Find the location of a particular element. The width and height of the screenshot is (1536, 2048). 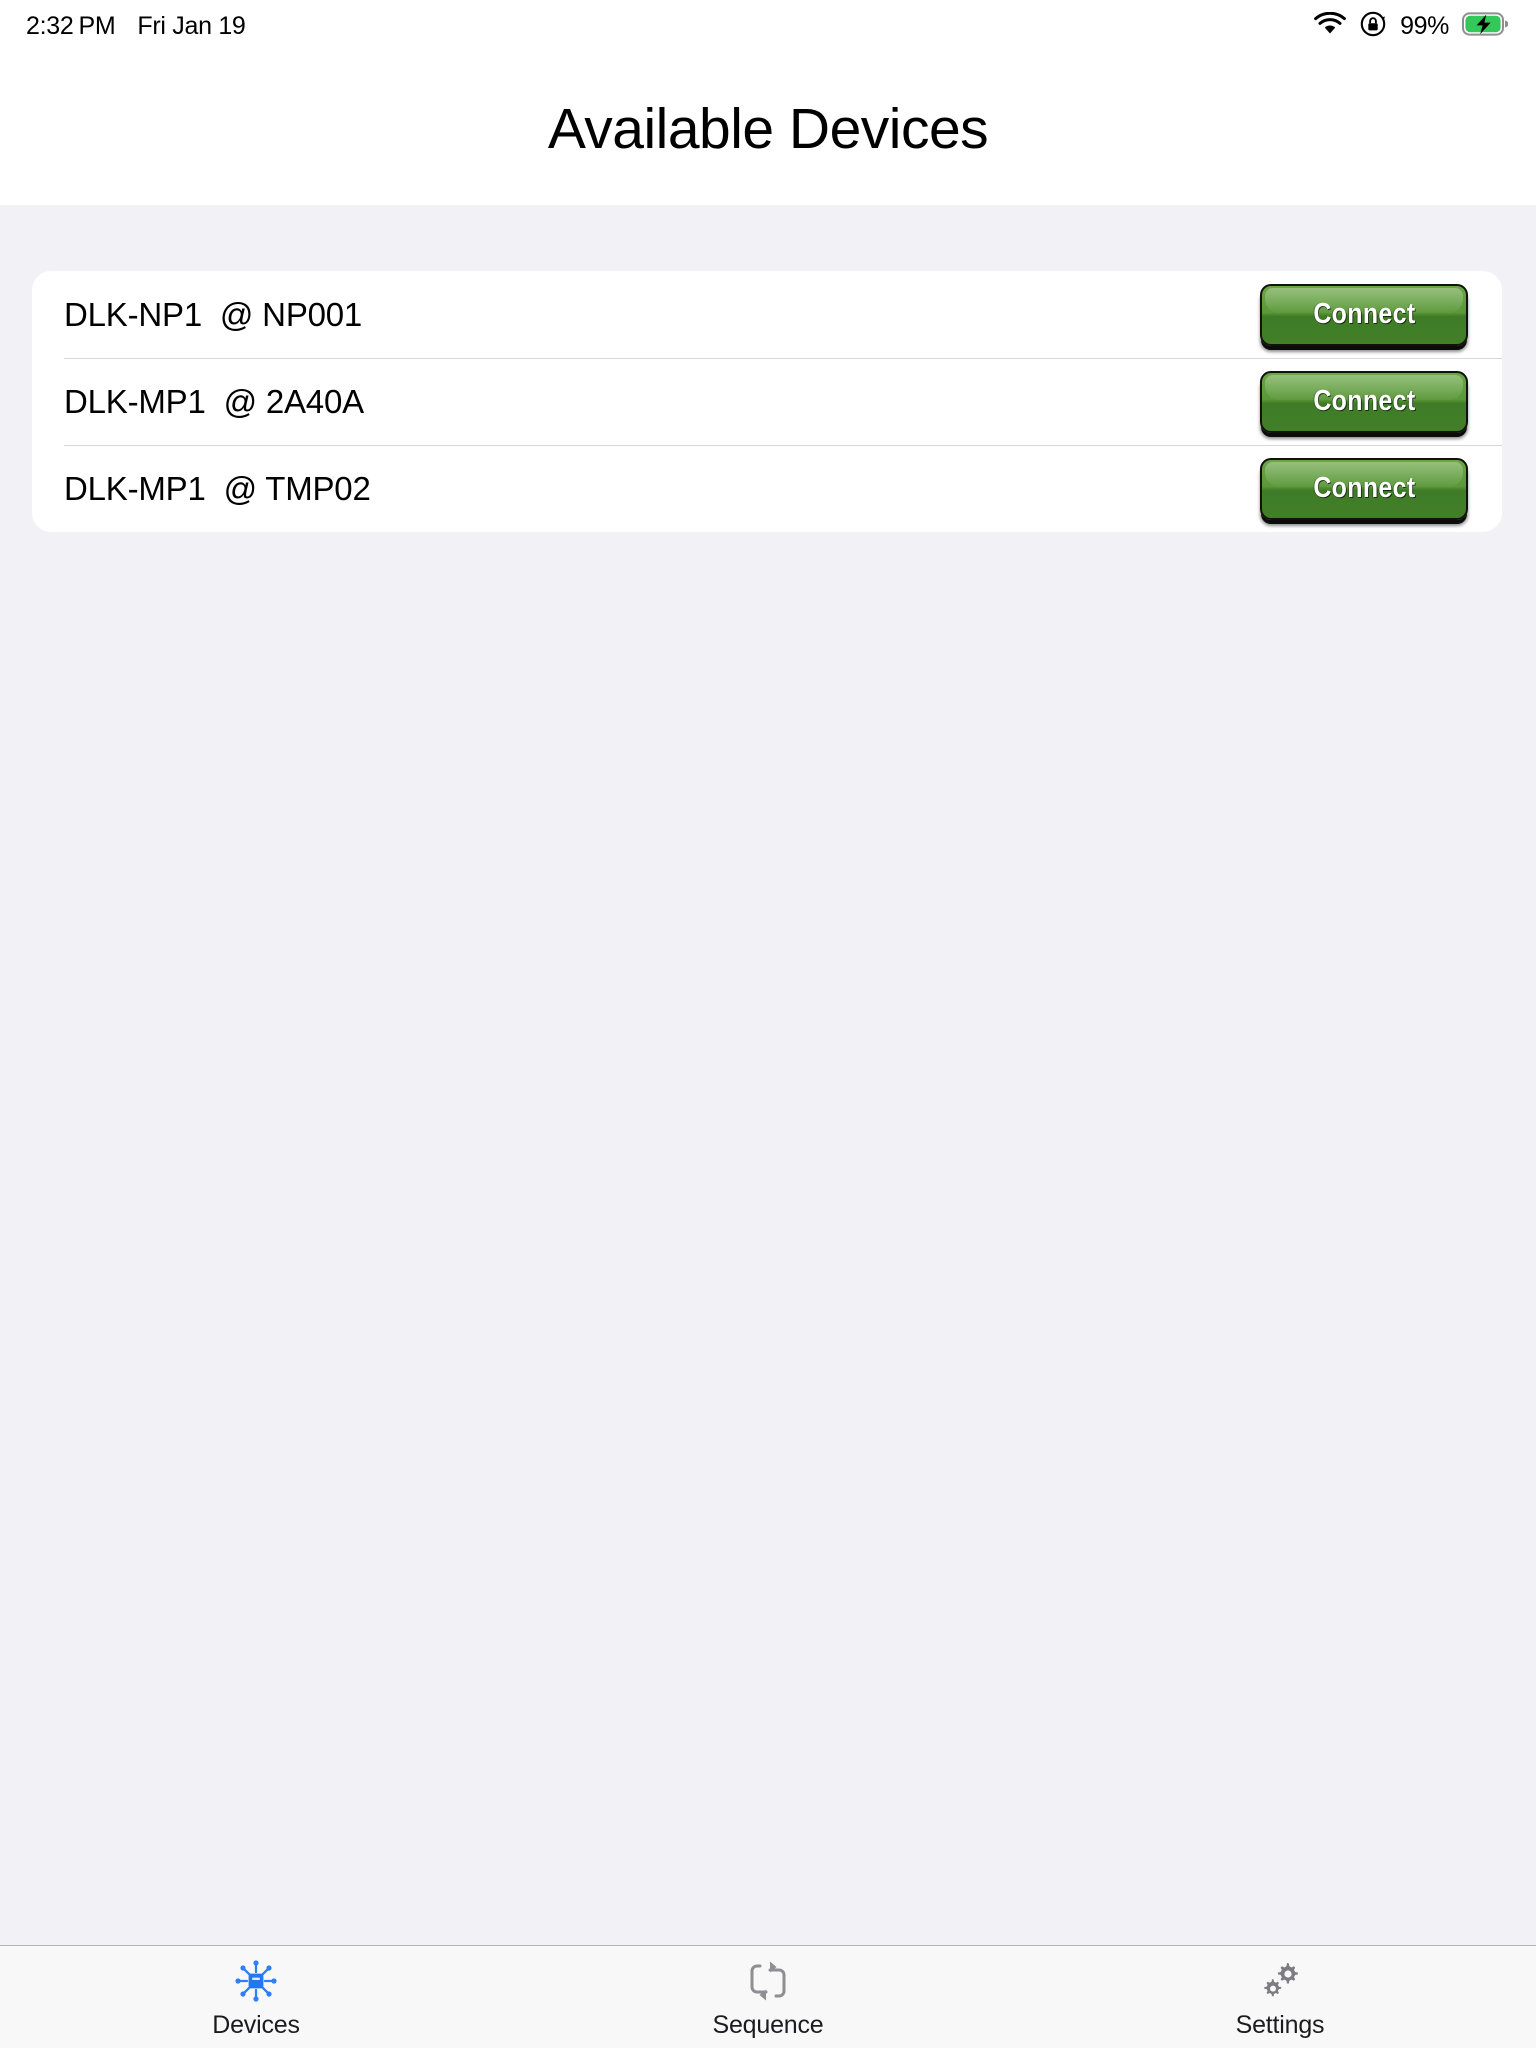

status-bar-left: 2:32 PM Fri Jan 19 is located at coordinates (136, 26).